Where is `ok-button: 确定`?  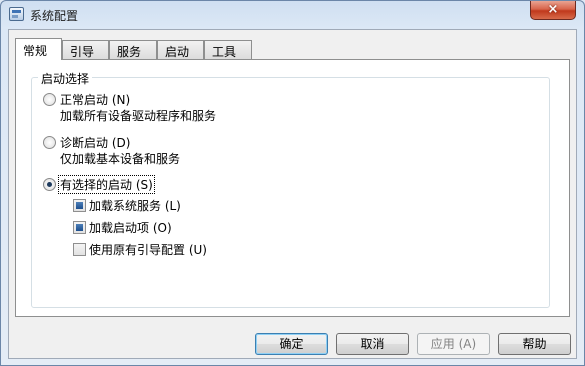
ok-button: 确定 is located at coordinates (291, 344).